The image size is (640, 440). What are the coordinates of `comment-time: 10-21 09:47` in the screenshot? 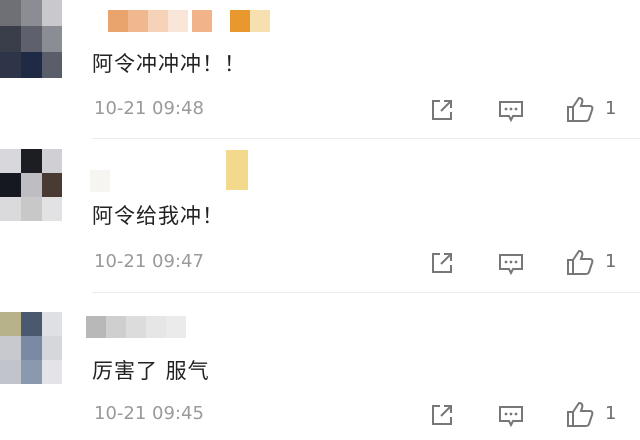 It's located at (149, 261).